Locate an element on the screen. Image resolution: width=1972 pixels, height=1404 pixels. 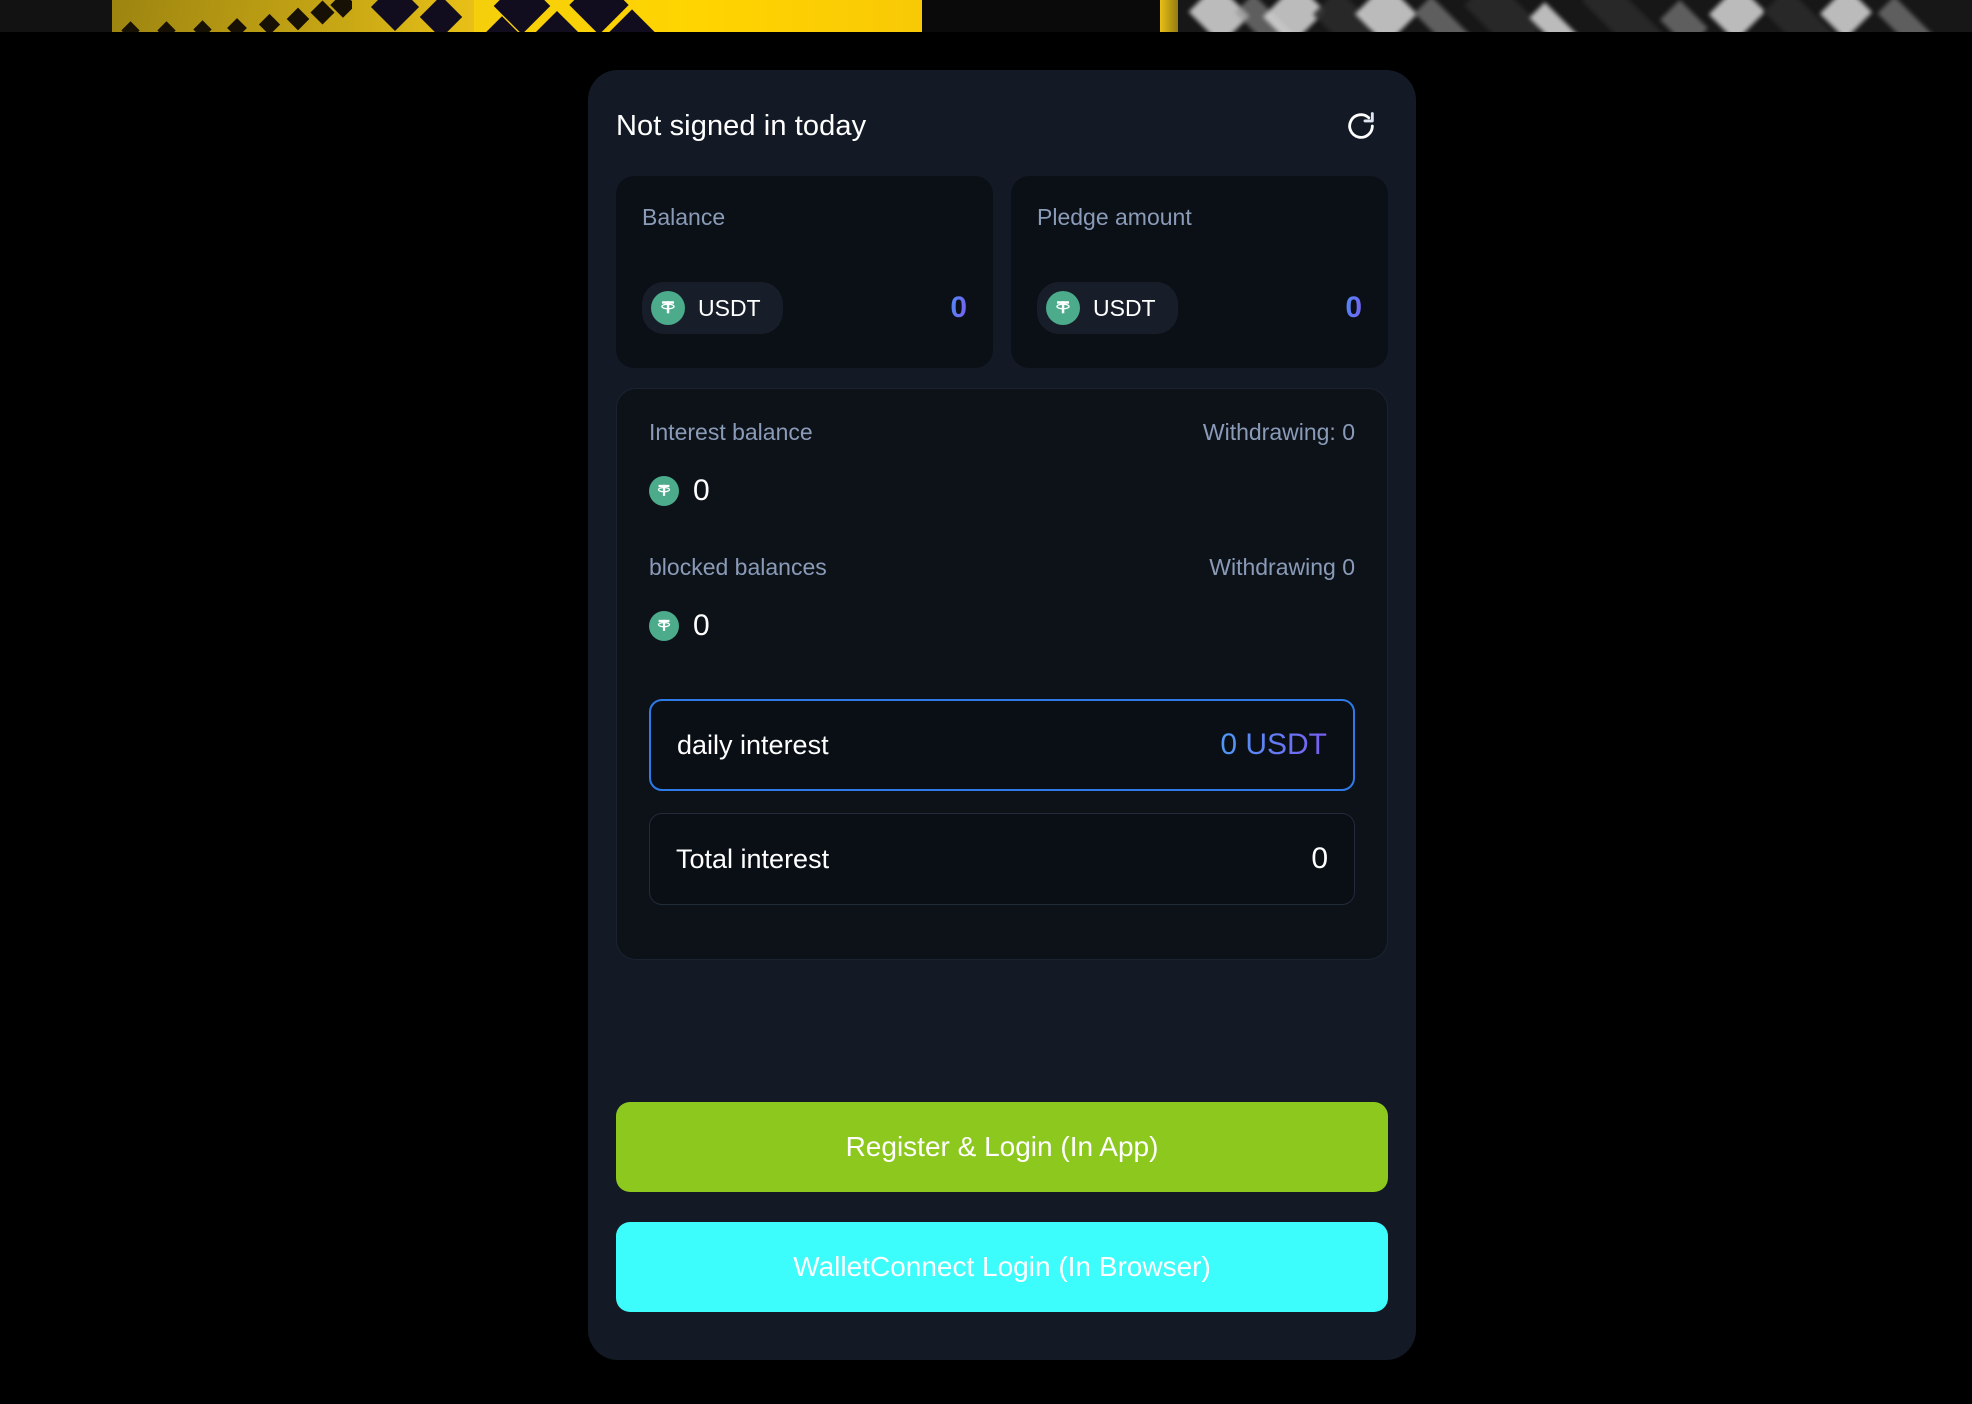
total-interest-value: 0 is located at coordinates (1319, 858).